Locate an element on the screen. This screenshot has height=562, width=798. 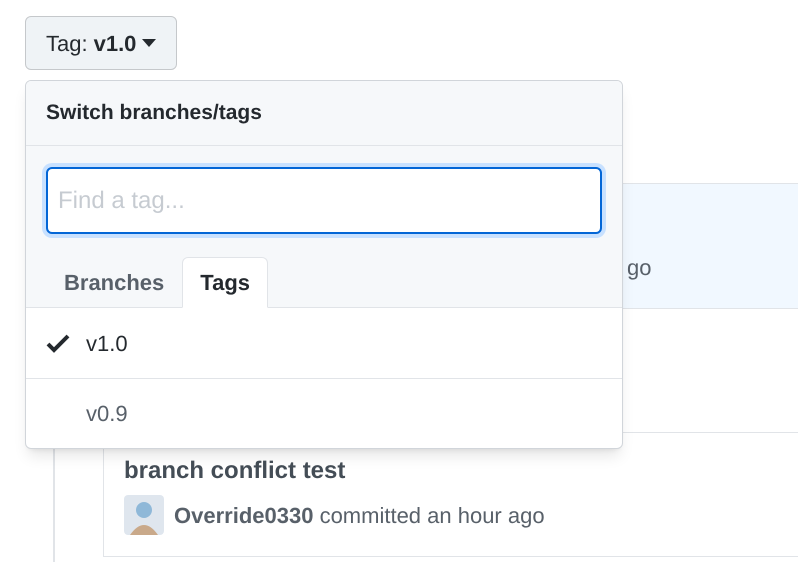
menu-title: Switch branches/tags is located at coordinates (154, 113).